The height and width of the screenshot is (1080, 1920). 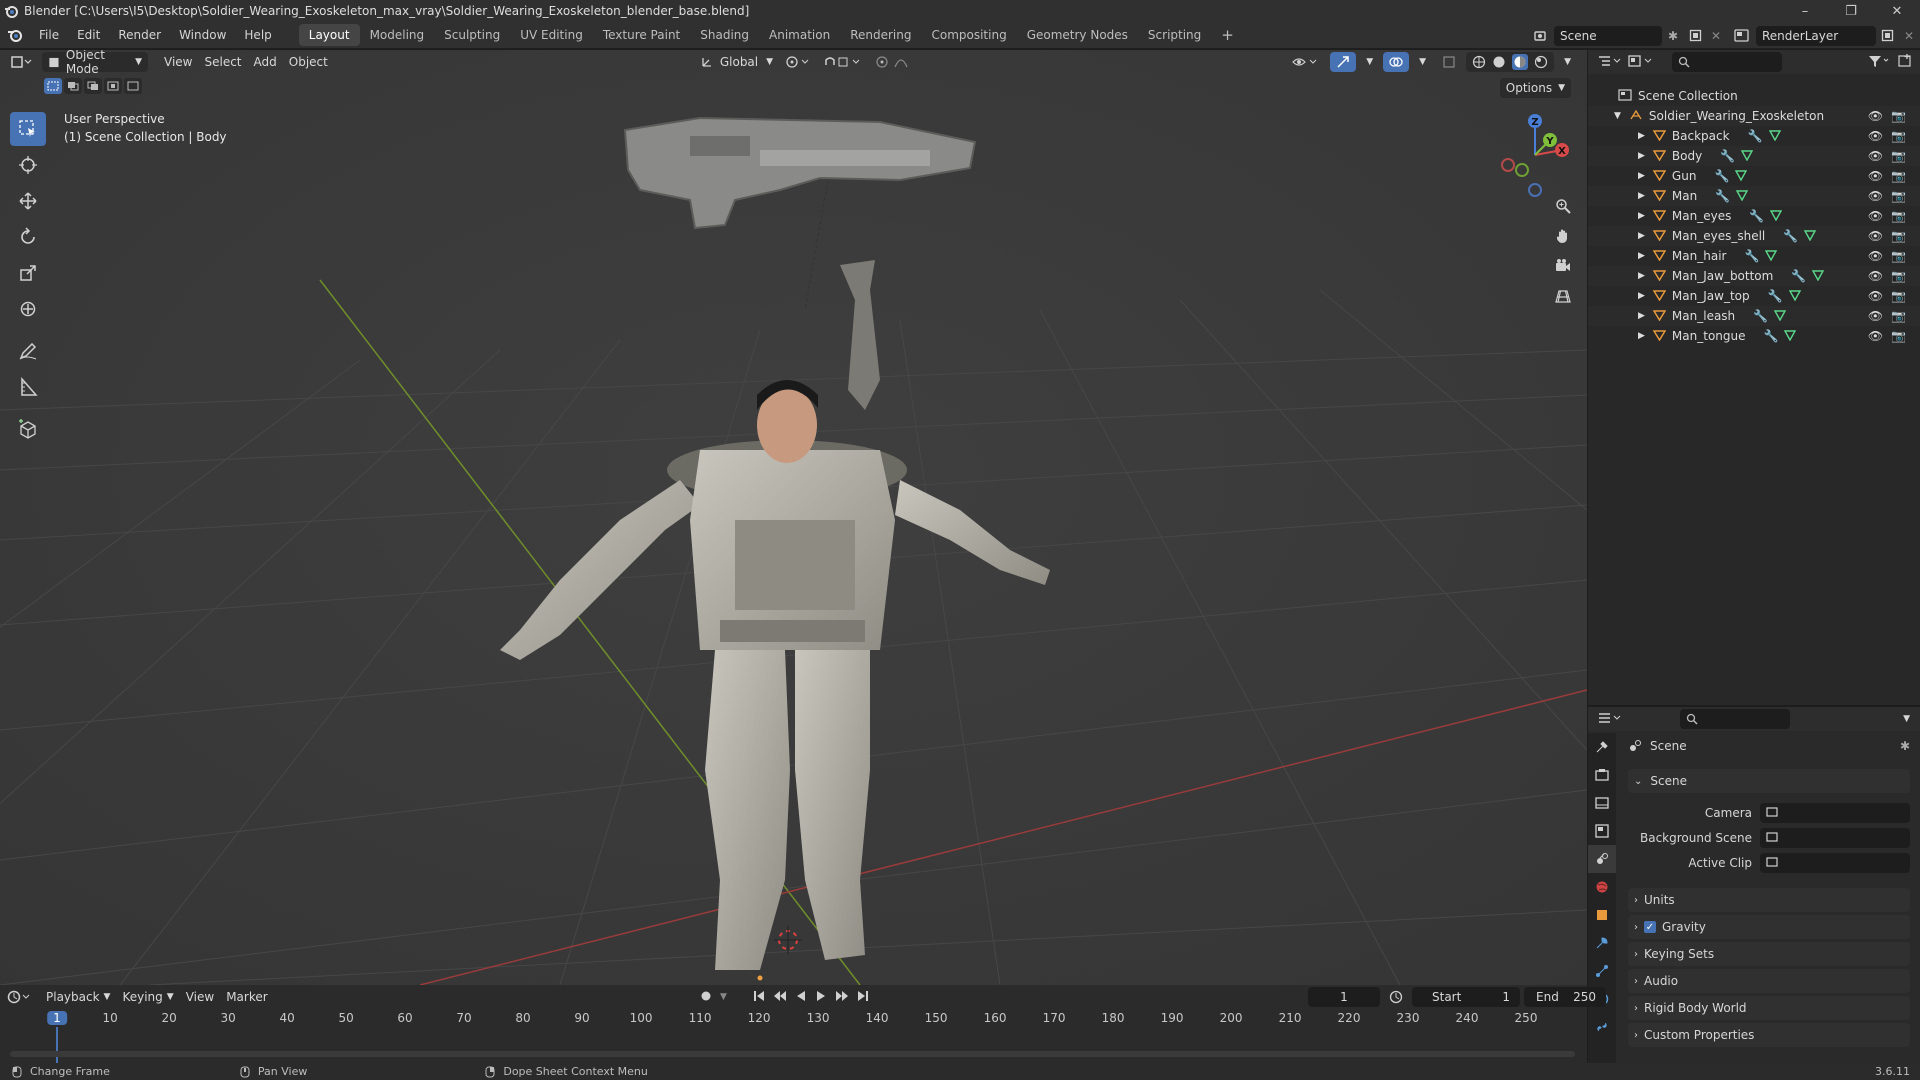 What do you see at coordinates (28, 237) in the screenshot?
I see `rotate-tool` at bounding box center [28, 237].